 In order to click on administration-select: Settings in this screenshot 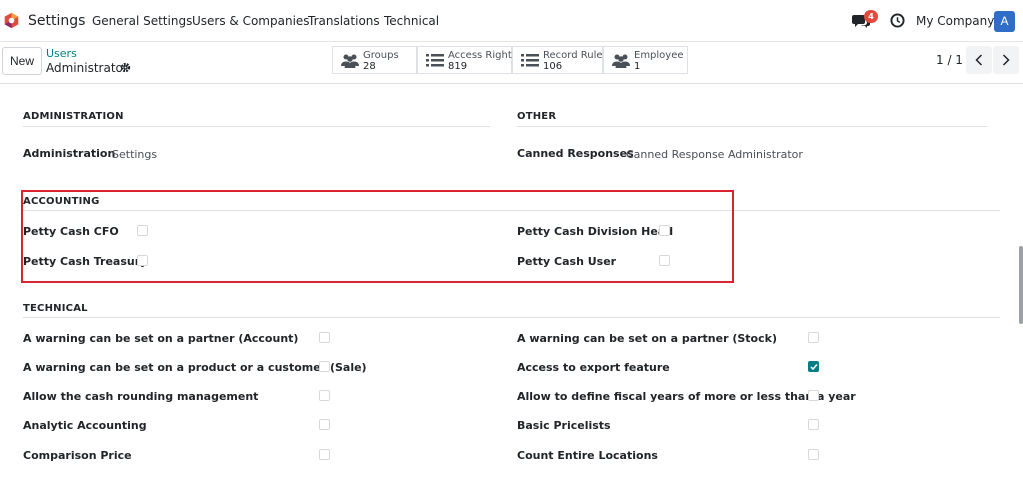, I will do `click(134, 154)`.